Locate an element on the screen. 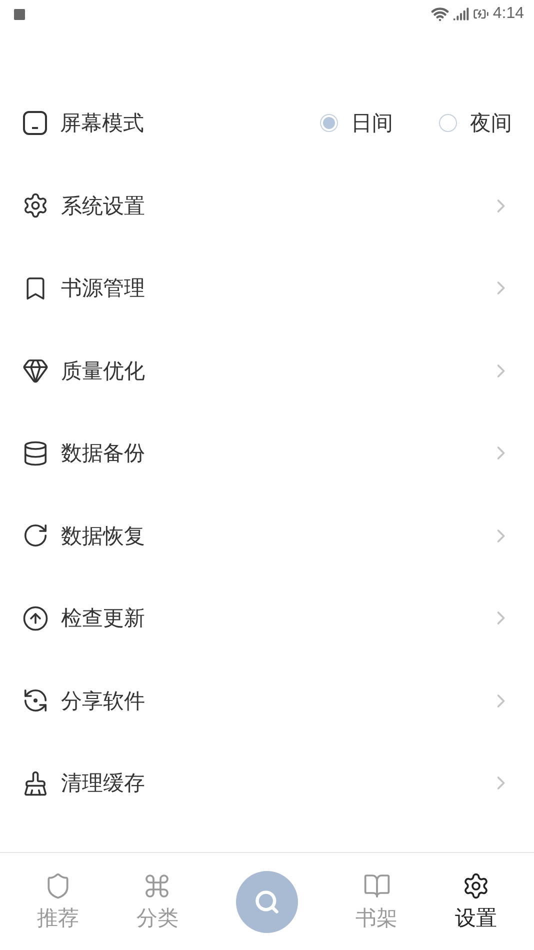 The width and height of the screenshot is (534, 950). menu-item: 检查更新 is located at coordinates (269, 618).